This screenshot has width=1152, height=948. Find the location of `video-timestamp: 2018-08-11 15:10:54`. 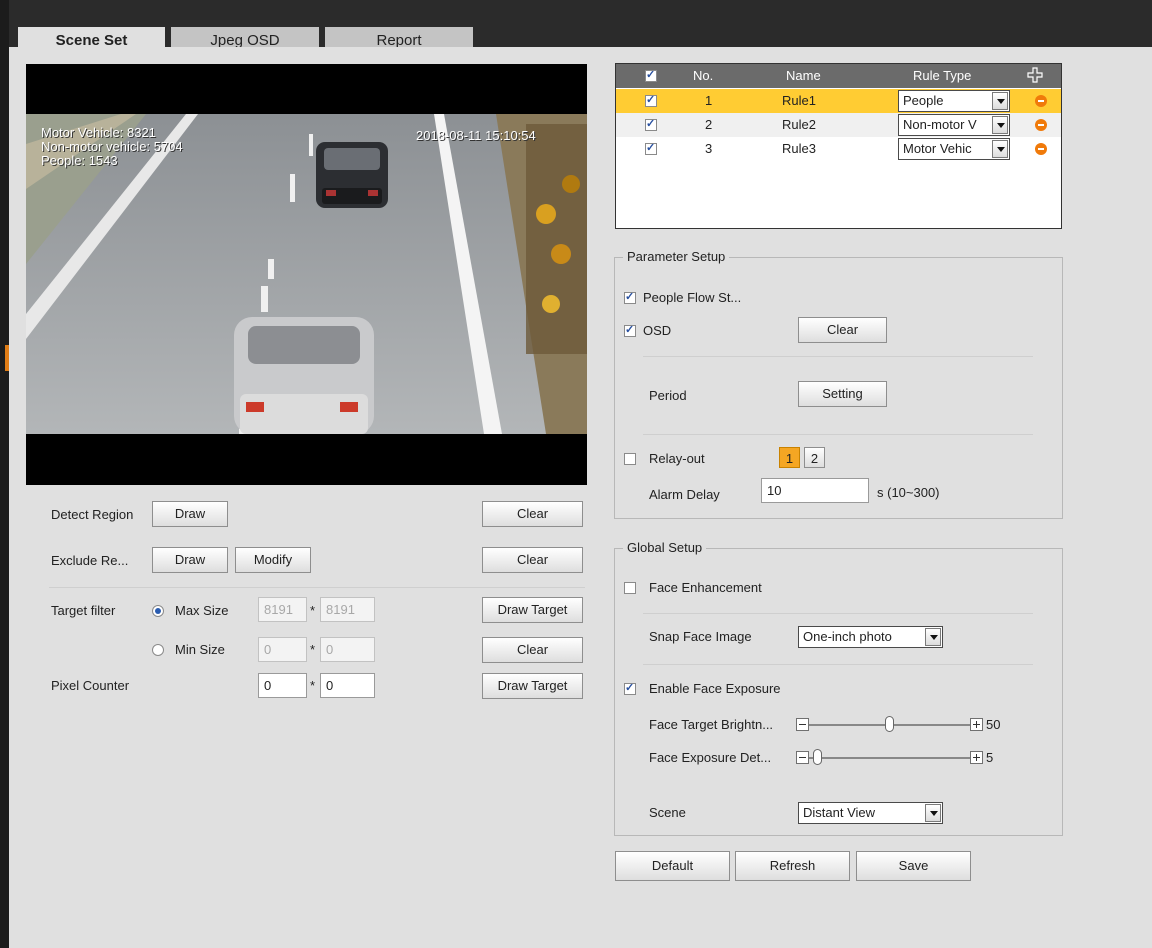

video-timestamp: 2018-08-11 15:10:54 is located at coordinates (476, 135).